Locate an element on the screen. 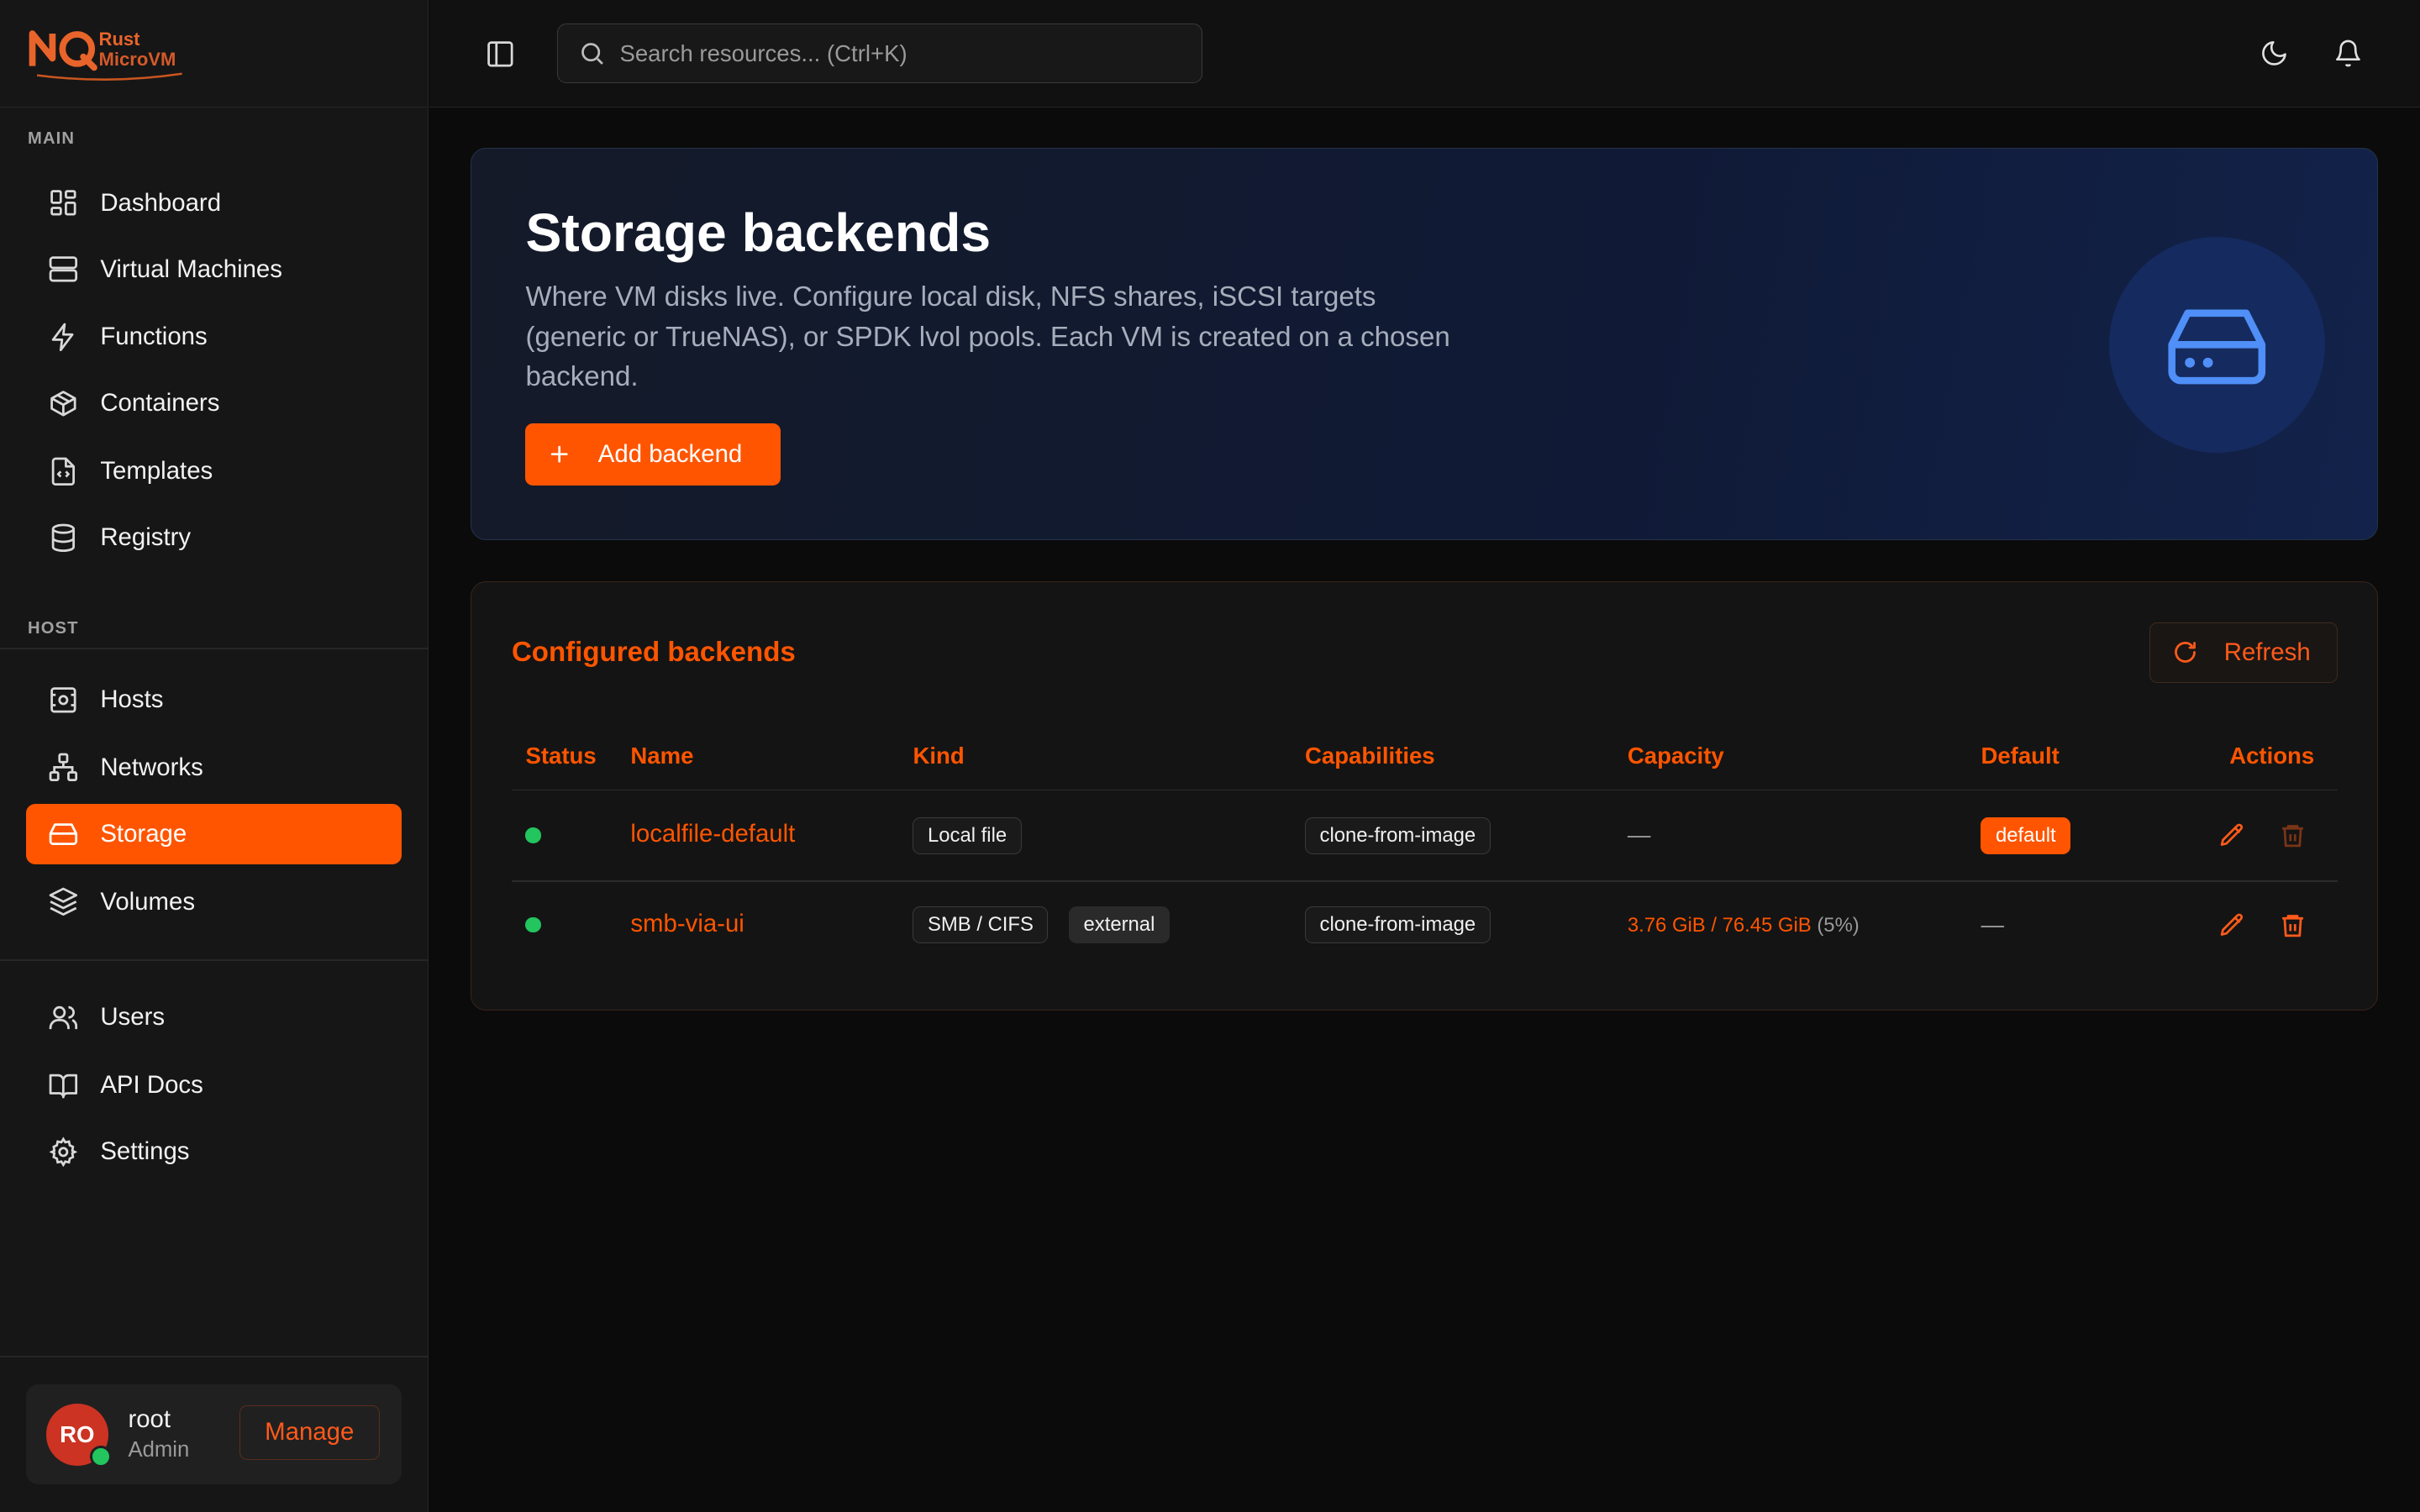 The width and height of the screenshot is (2420, 1512). sidebar-item-templates: Templates is located at coordinates (214, 471).